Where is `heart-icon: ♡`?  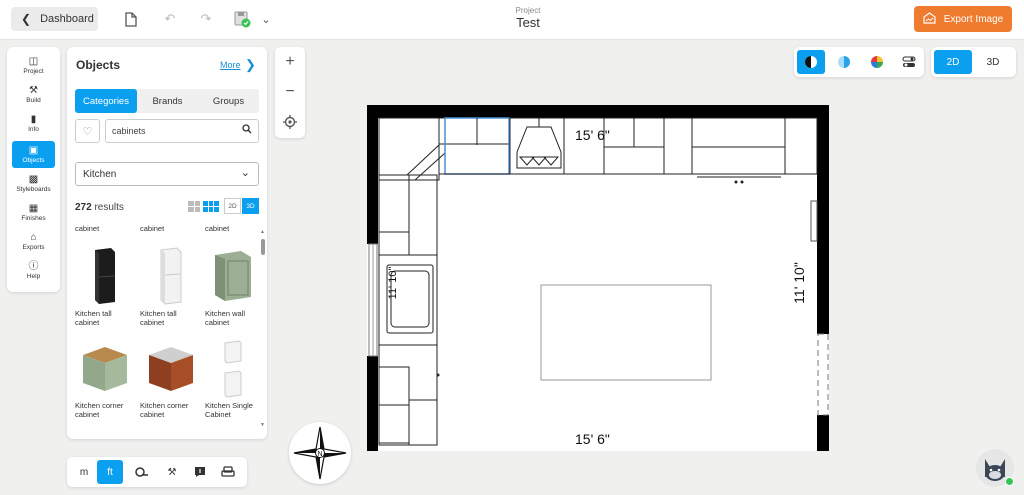
heart-icon: ♡ is located at coordinates (87, 131).